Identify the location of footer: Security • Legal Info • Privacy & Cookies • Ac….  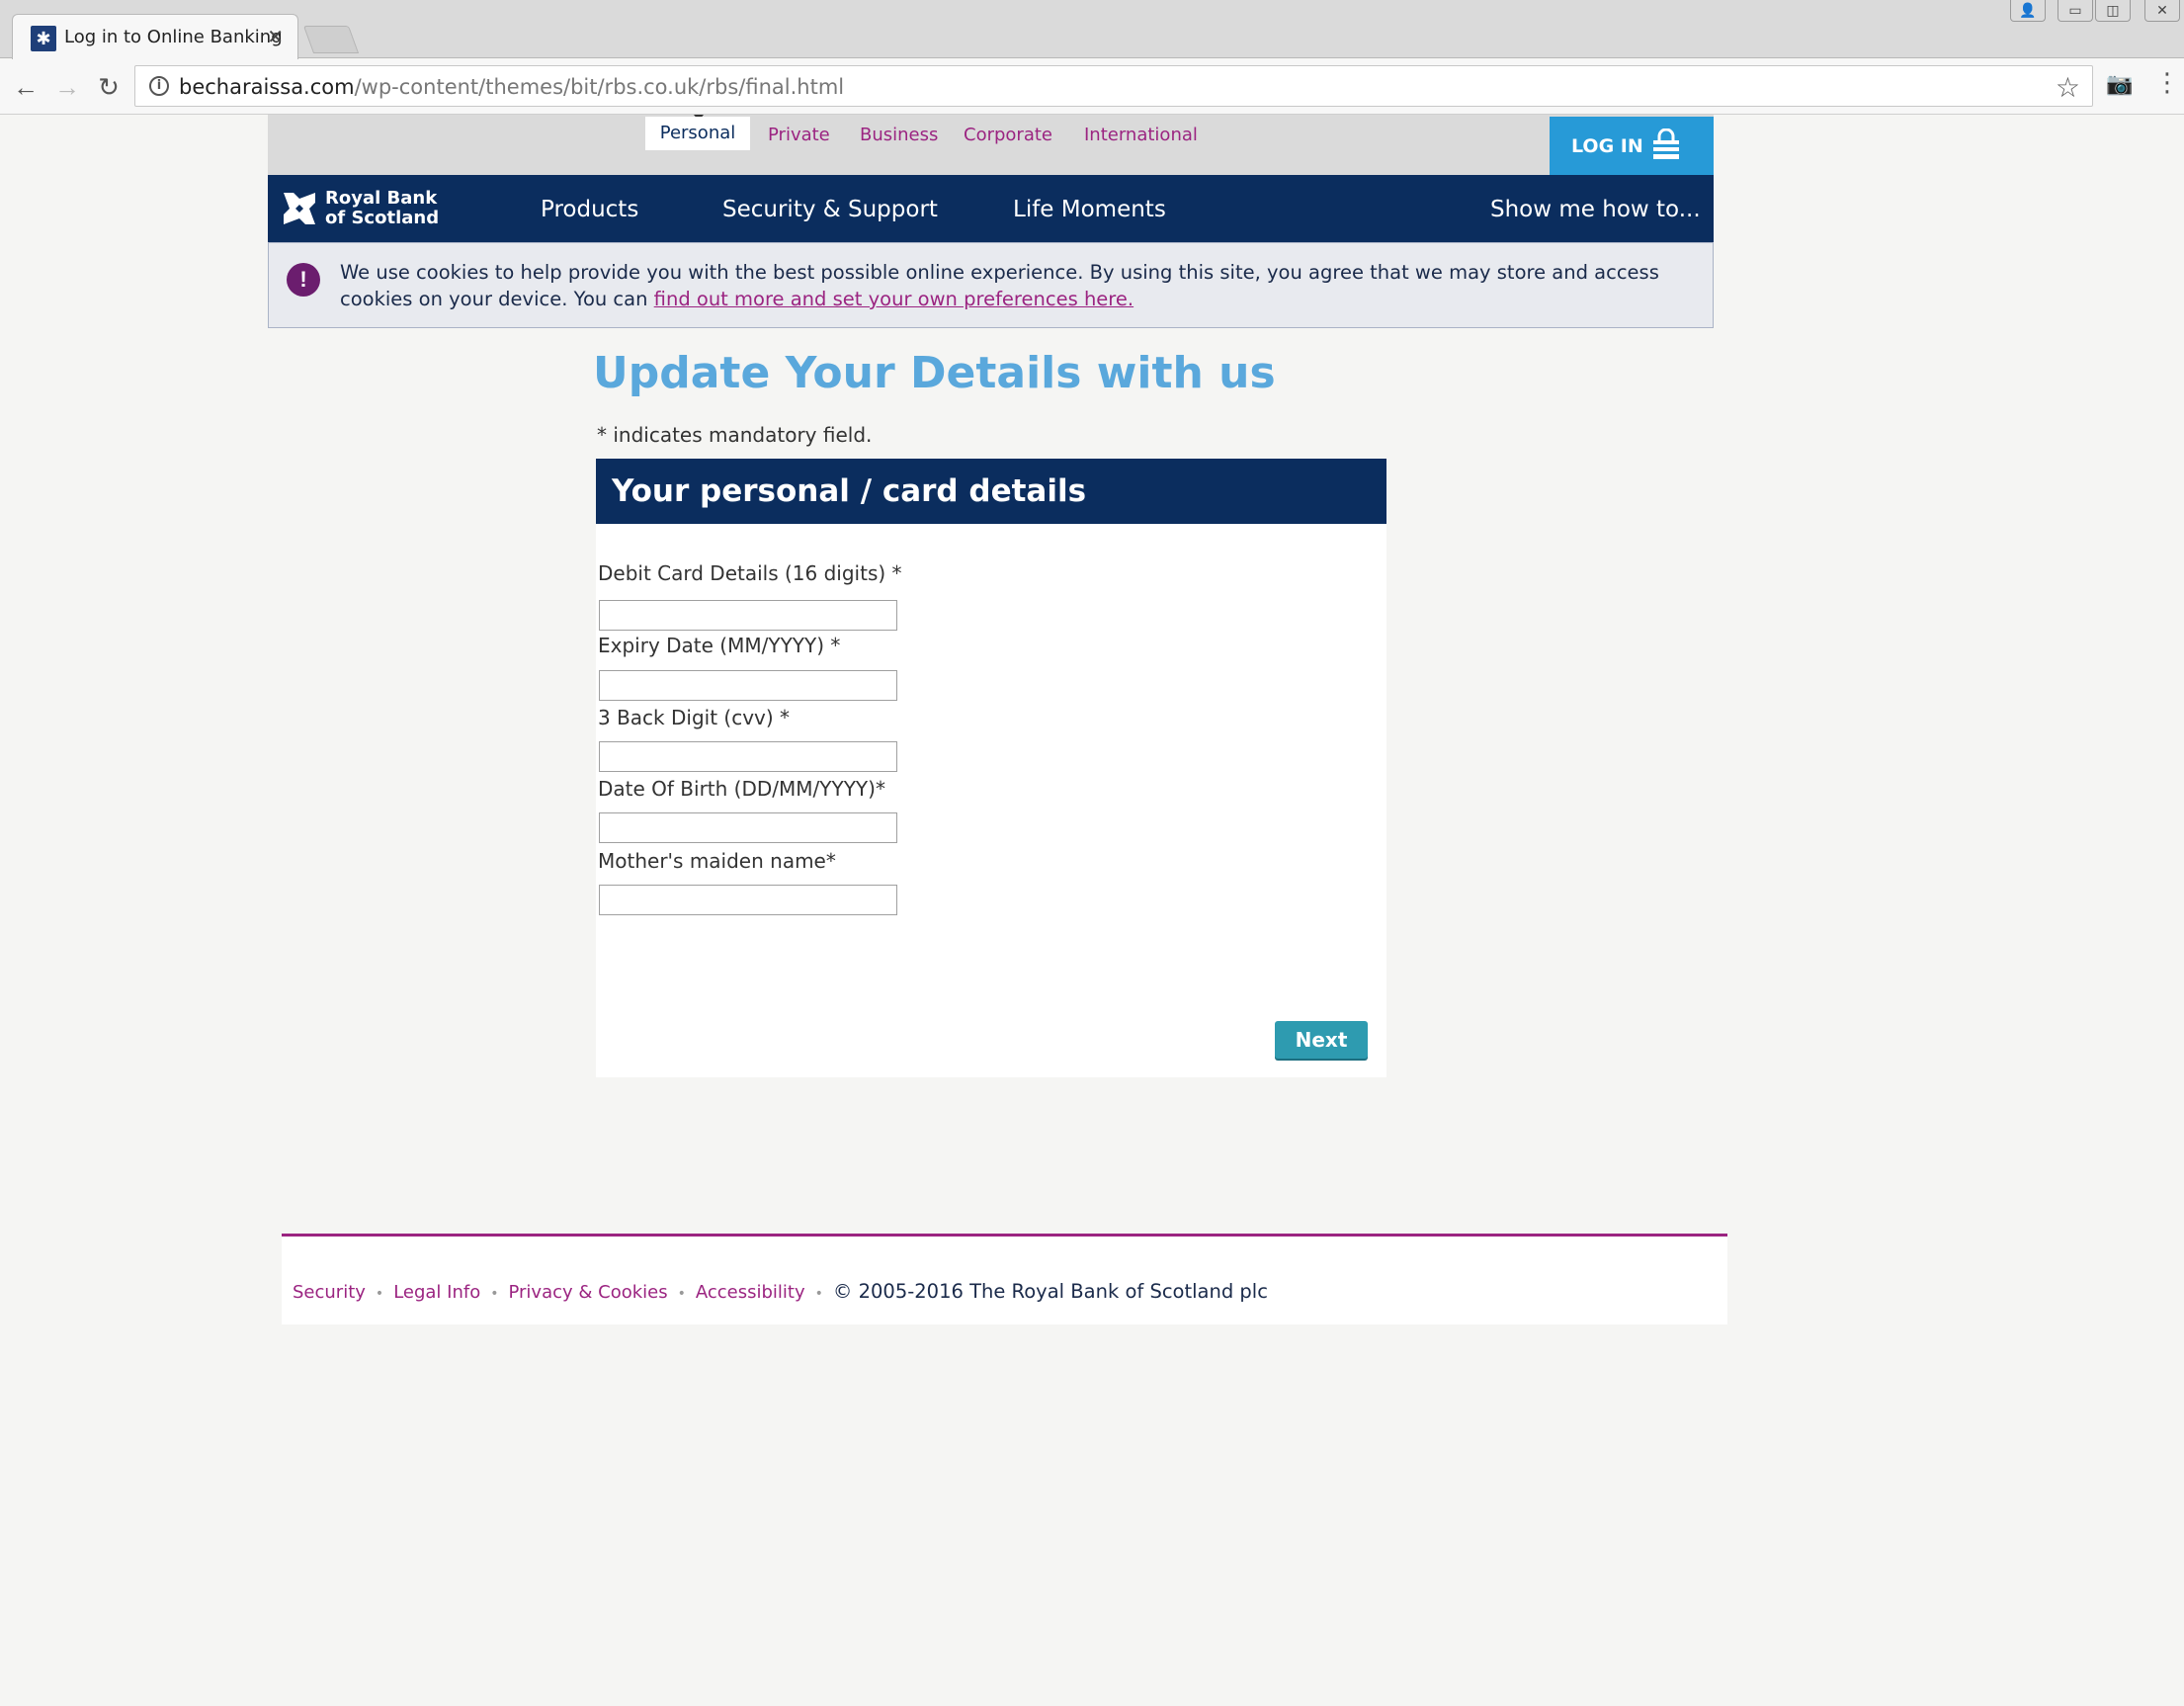
(1004, 1279).